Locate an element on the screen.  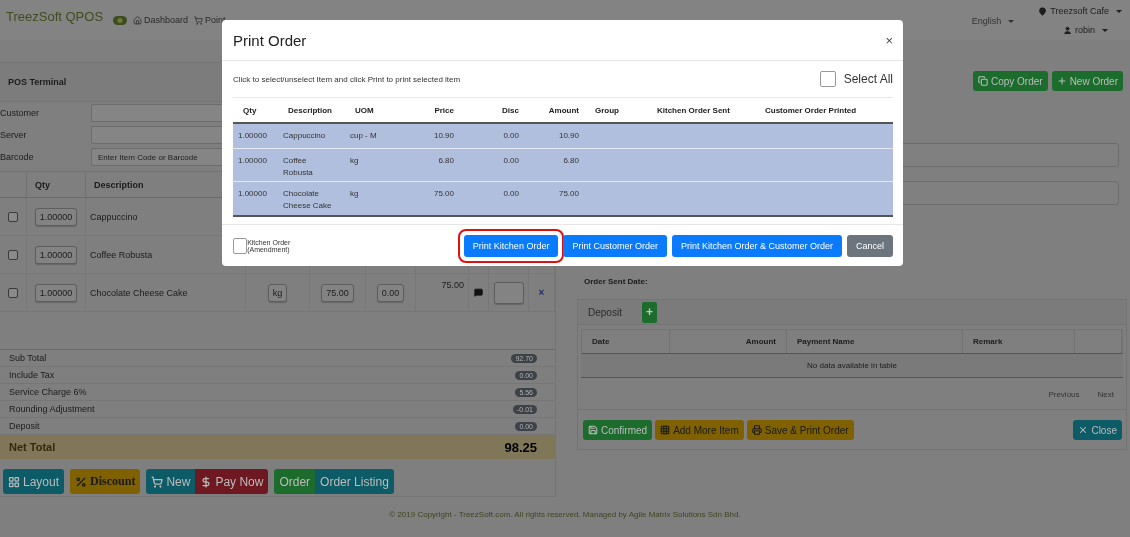
user-dropdown: robin is located at coordinates (1085, 30).